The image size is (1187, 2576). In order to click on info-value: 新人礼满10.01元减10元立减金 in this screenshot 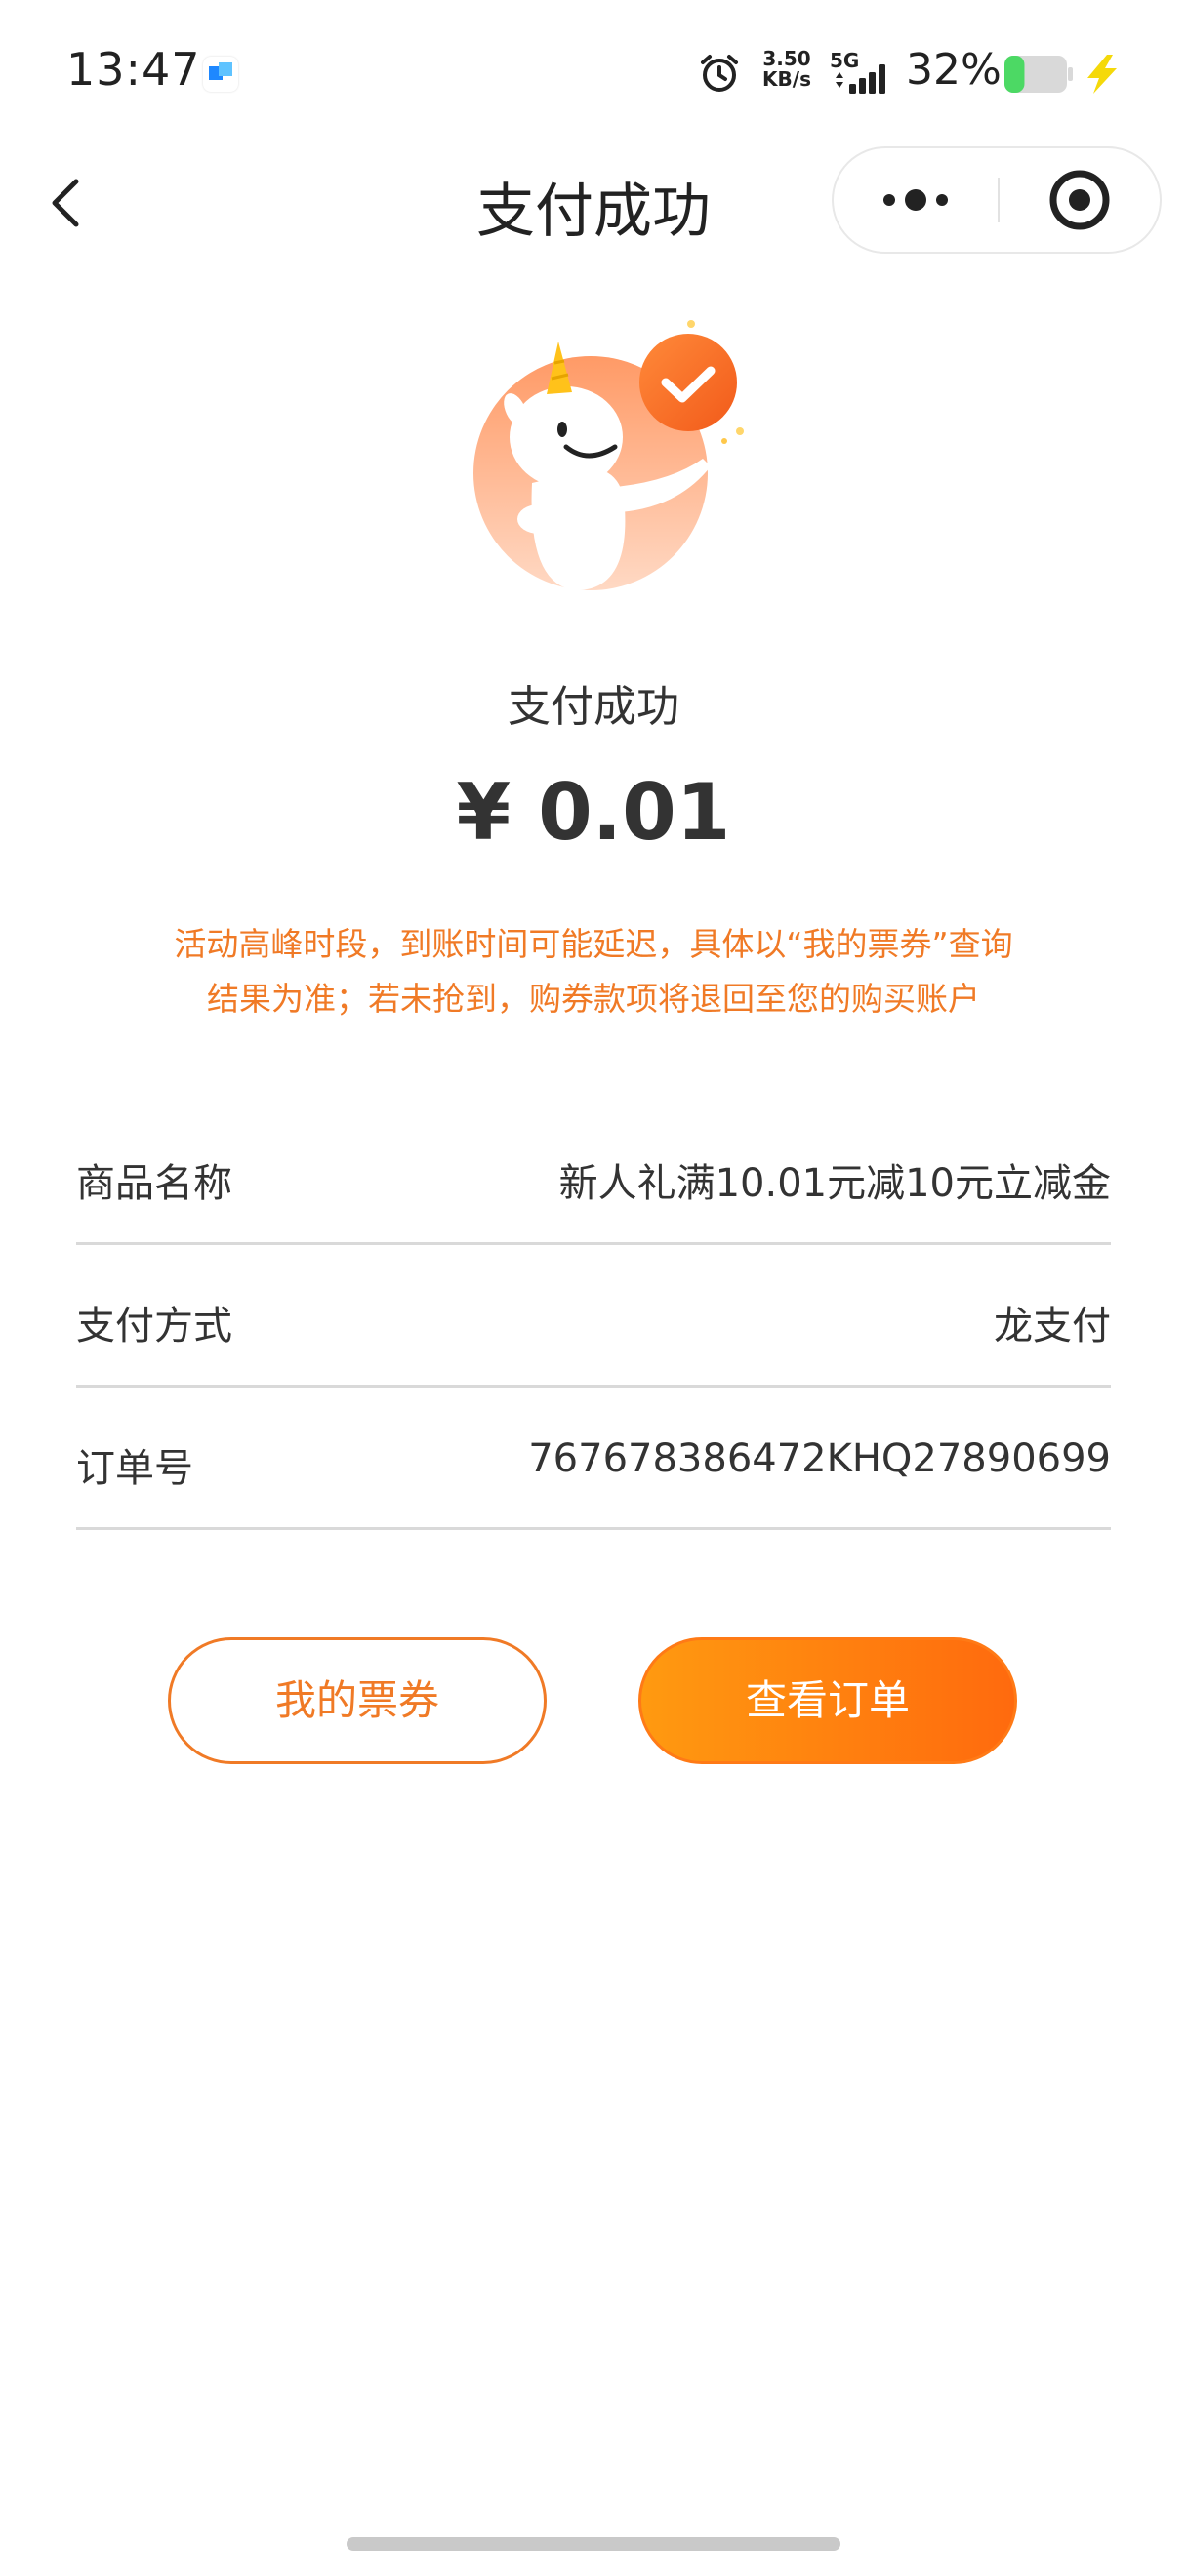, I will do `click(834, 1183)`.